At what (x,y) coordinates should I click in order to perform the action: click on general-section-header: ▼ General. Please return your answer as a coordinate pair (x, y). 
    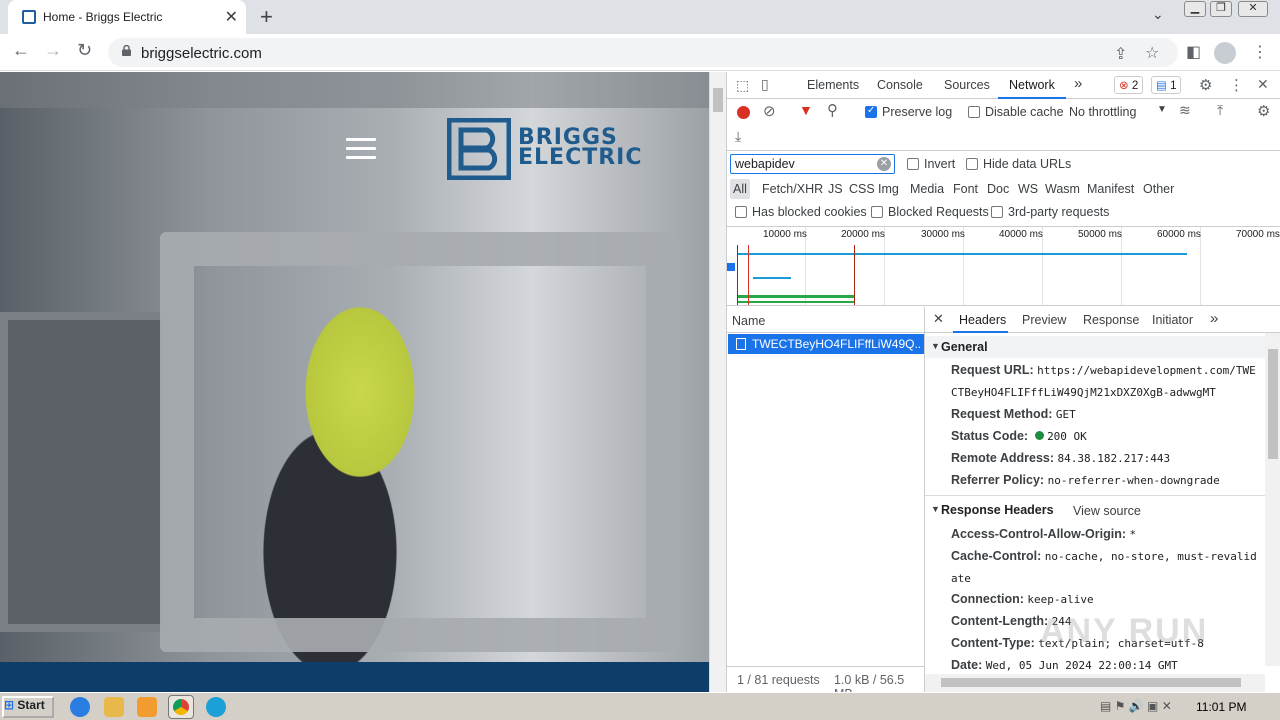
    Looking at the image, I should click on (1095, 347).